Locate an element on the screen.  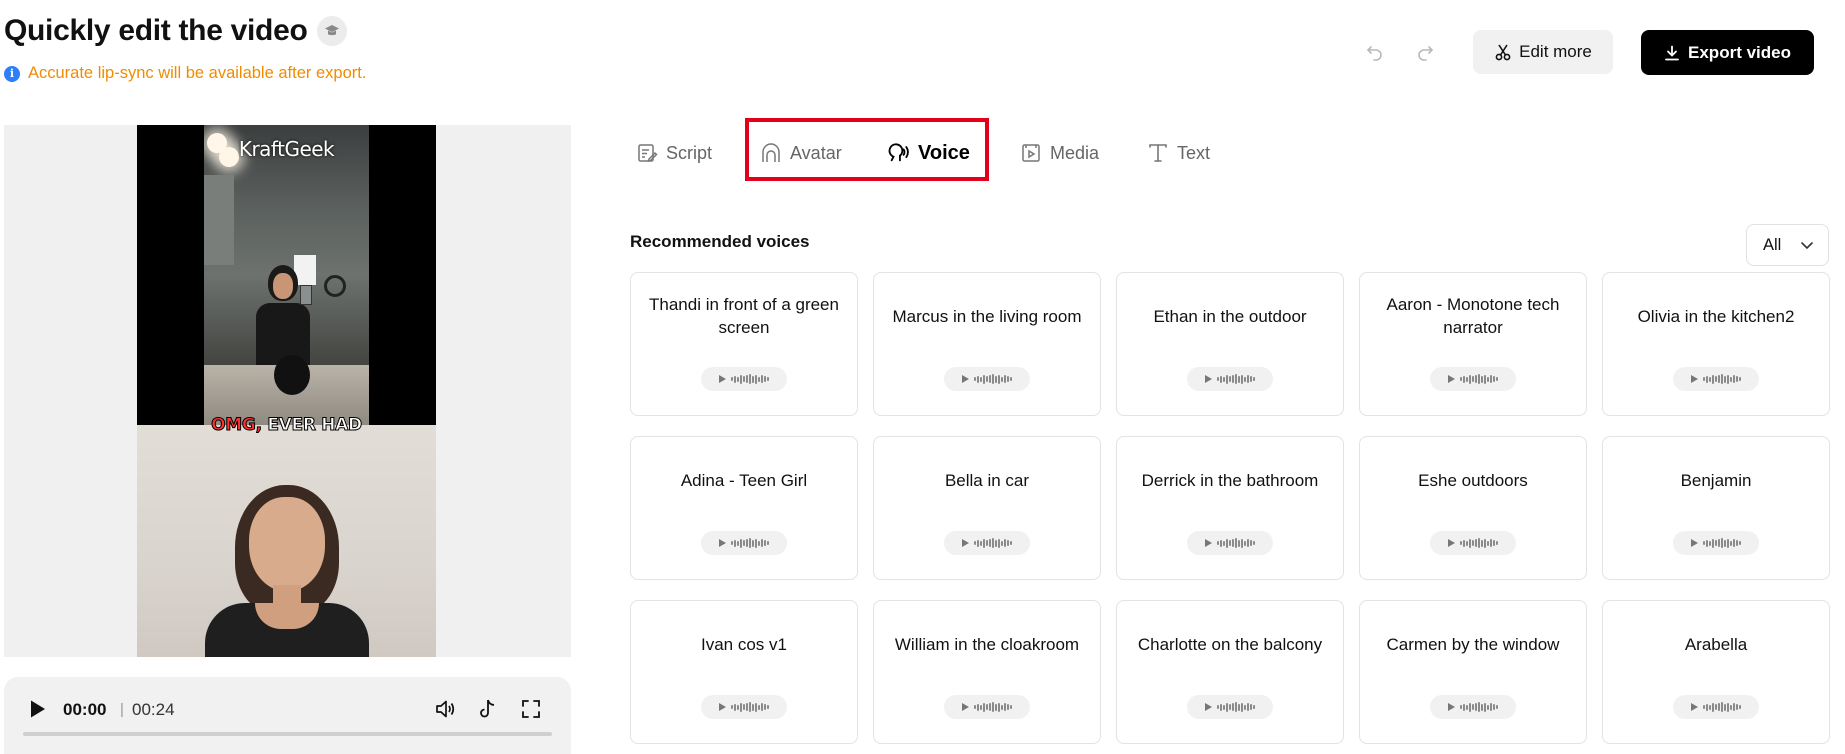
graduation-cap-icon is located at coordinates (332, 31).